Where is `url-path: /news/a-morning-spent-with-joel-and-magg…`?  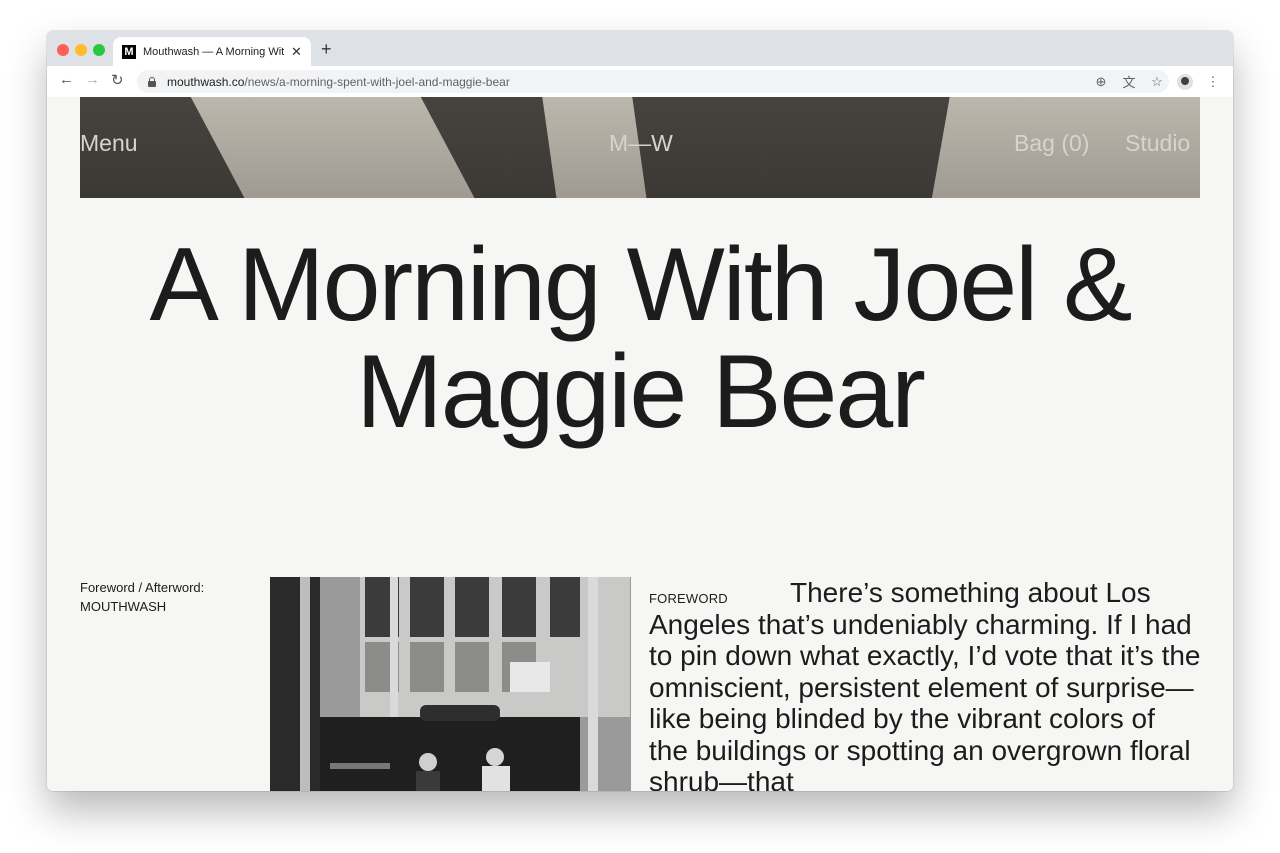
url-path: /news/a-morning-spent-with-joel-and-magg… is located at coordinates (377, 81).